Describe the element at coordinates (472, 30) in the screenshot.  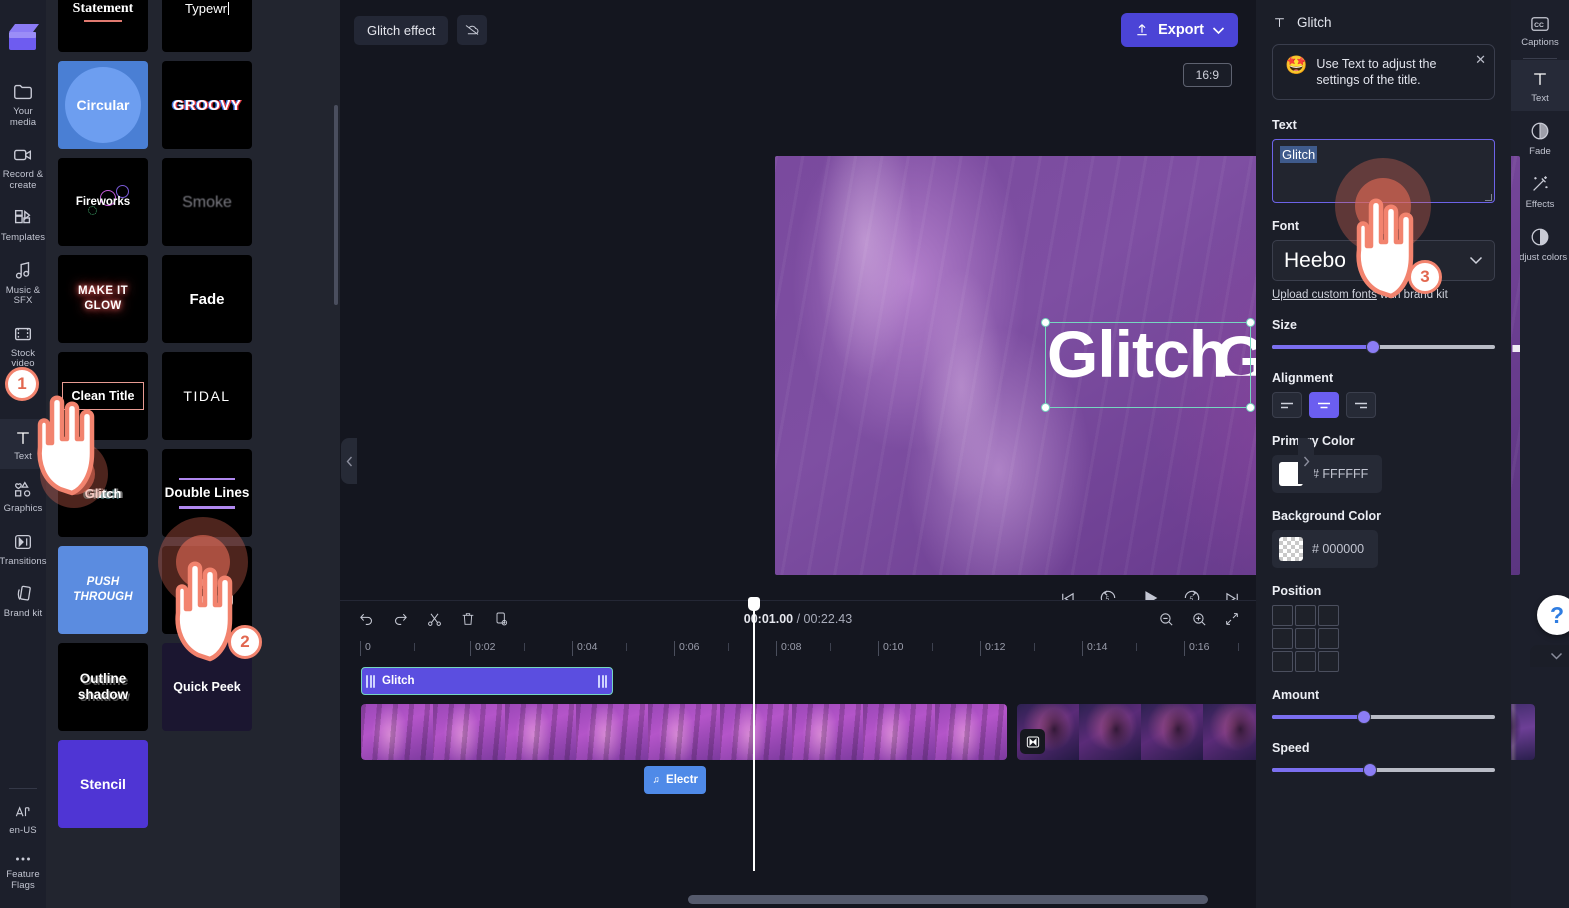
I see `cloud-off-button` at that location.